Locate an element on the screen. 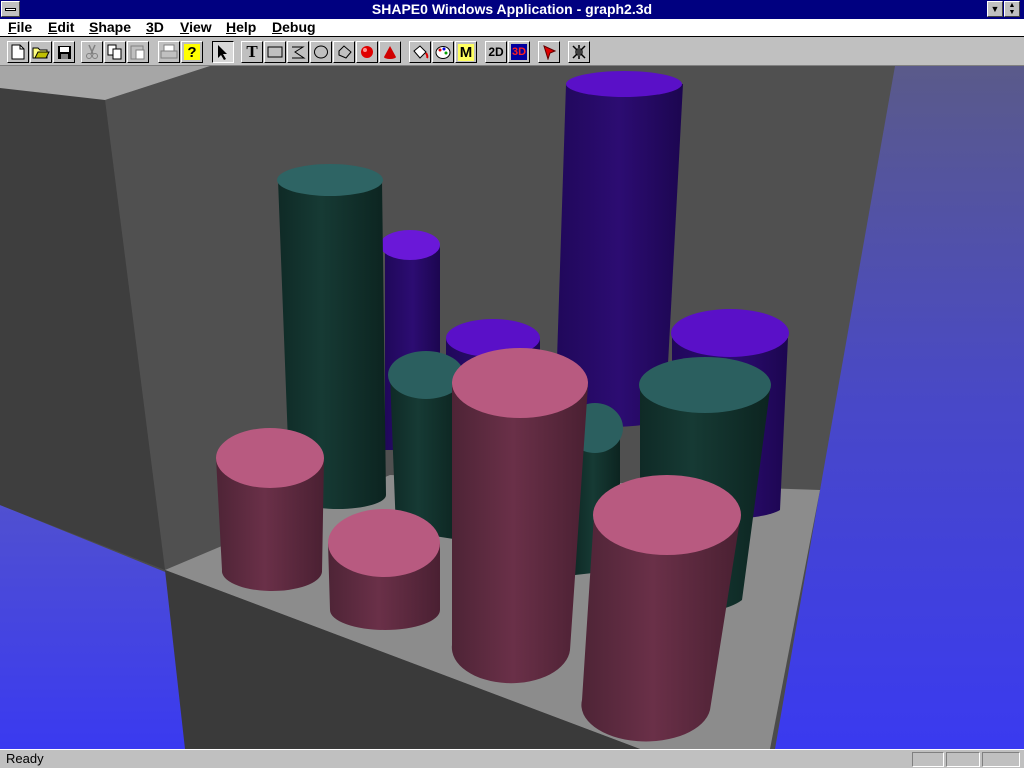 The width and height of the screenshot is (1024, 768). debug-icon is located at coordinates (579, 52).